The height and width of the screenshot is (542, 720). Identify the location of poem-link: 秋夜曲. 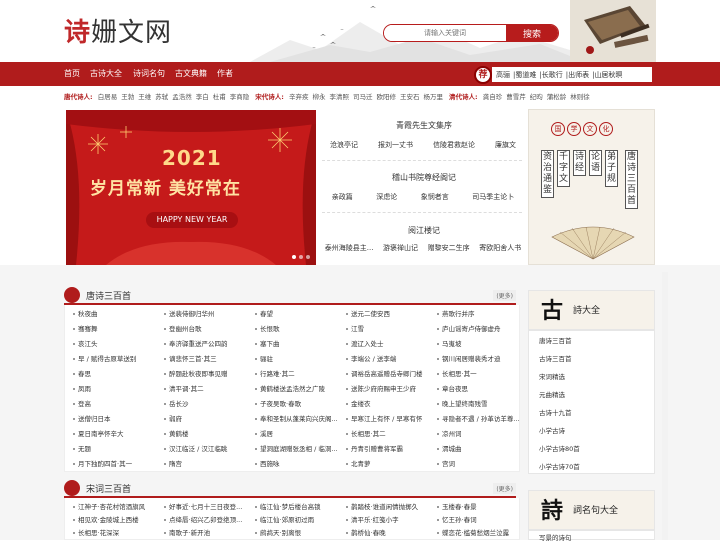
(115, 313).